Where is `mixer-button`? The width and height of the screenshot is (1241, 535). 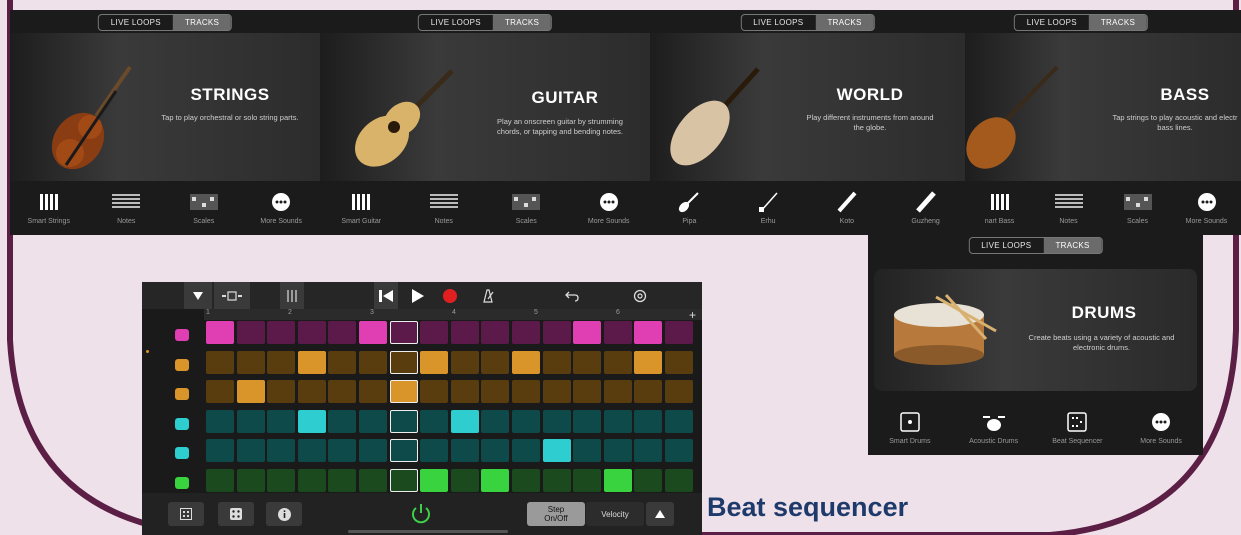 mixer-button is located at coordinates (292, 295).